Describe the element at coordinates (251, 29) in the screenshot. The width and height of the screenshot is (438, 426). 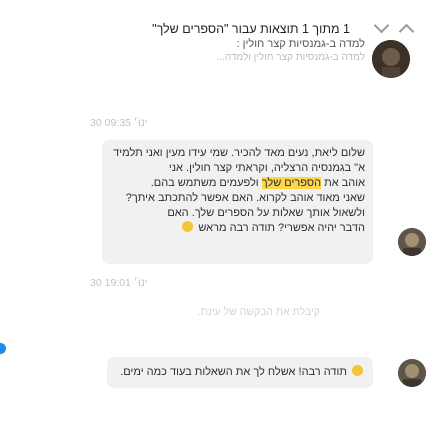
I see `search-result-counter: 1 מתוך 1 תוצאות עבור "הספרים שלך"` at that location.